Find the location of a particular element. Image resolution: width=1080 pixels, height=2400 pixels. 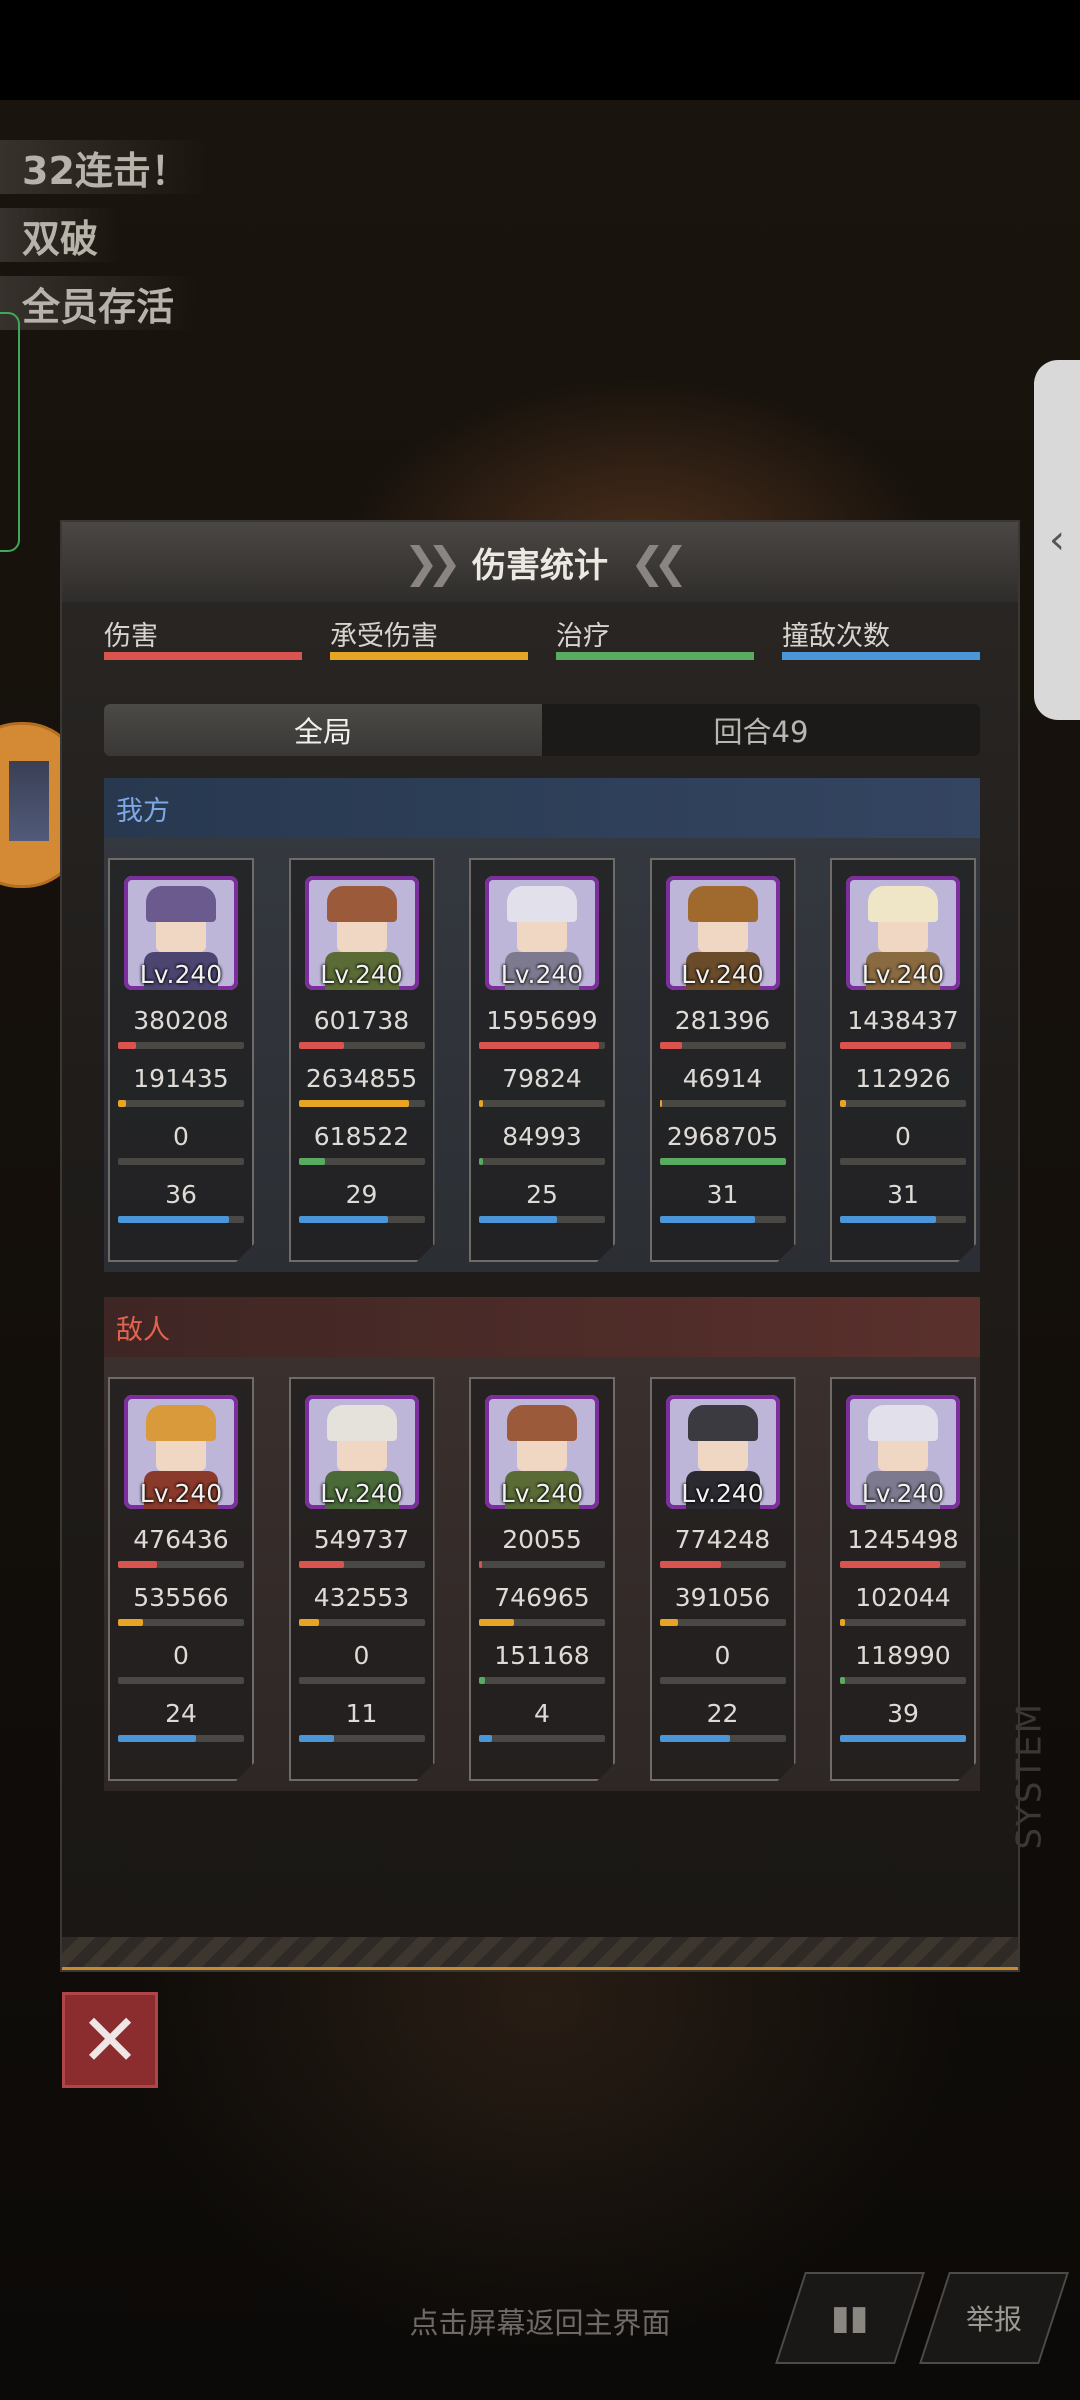

taken-value: 79824 is located at coordinates (542, 1078).